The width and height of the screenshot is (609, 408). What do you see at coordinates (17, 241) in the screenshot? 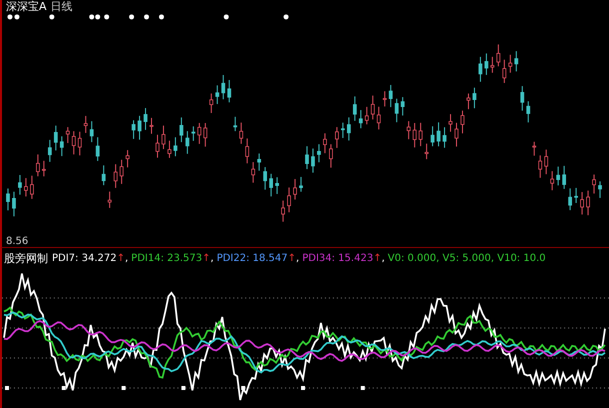
I see `low-price-label: 8.56` at bounding box center [17, 241].